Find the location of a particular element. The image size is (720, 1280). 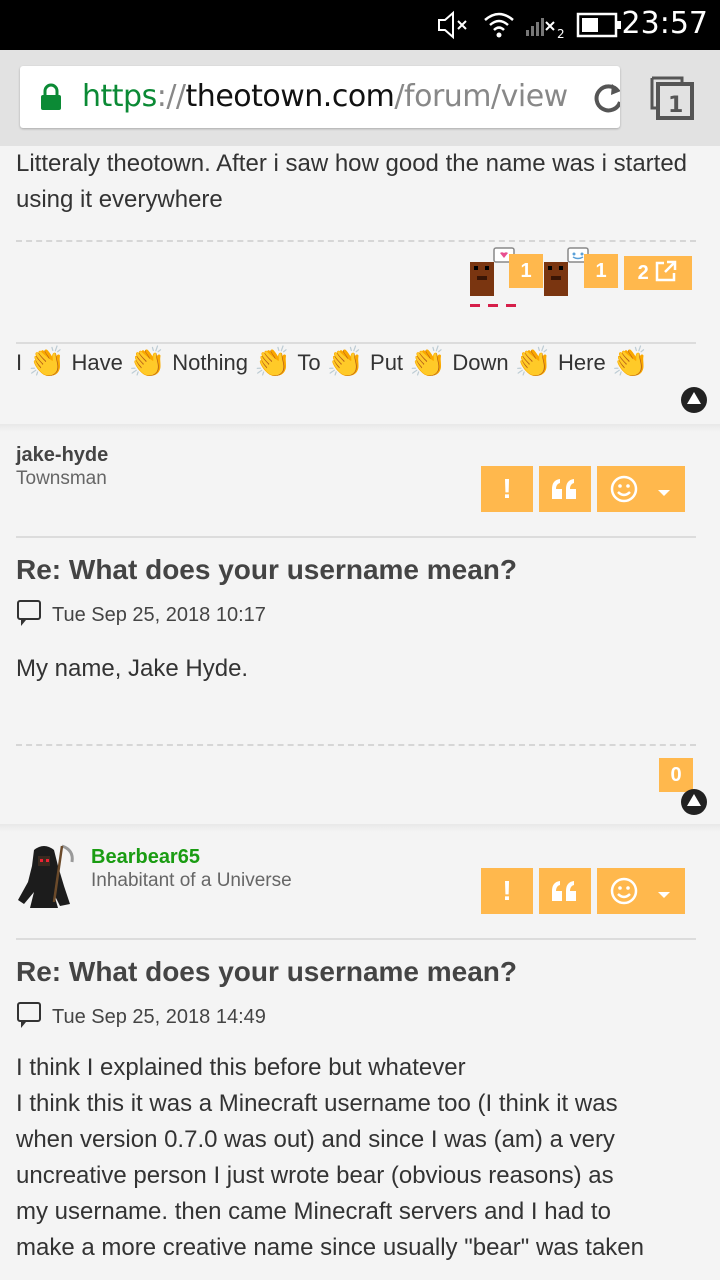

share-button: 2 is located at coordinates (658, 273).